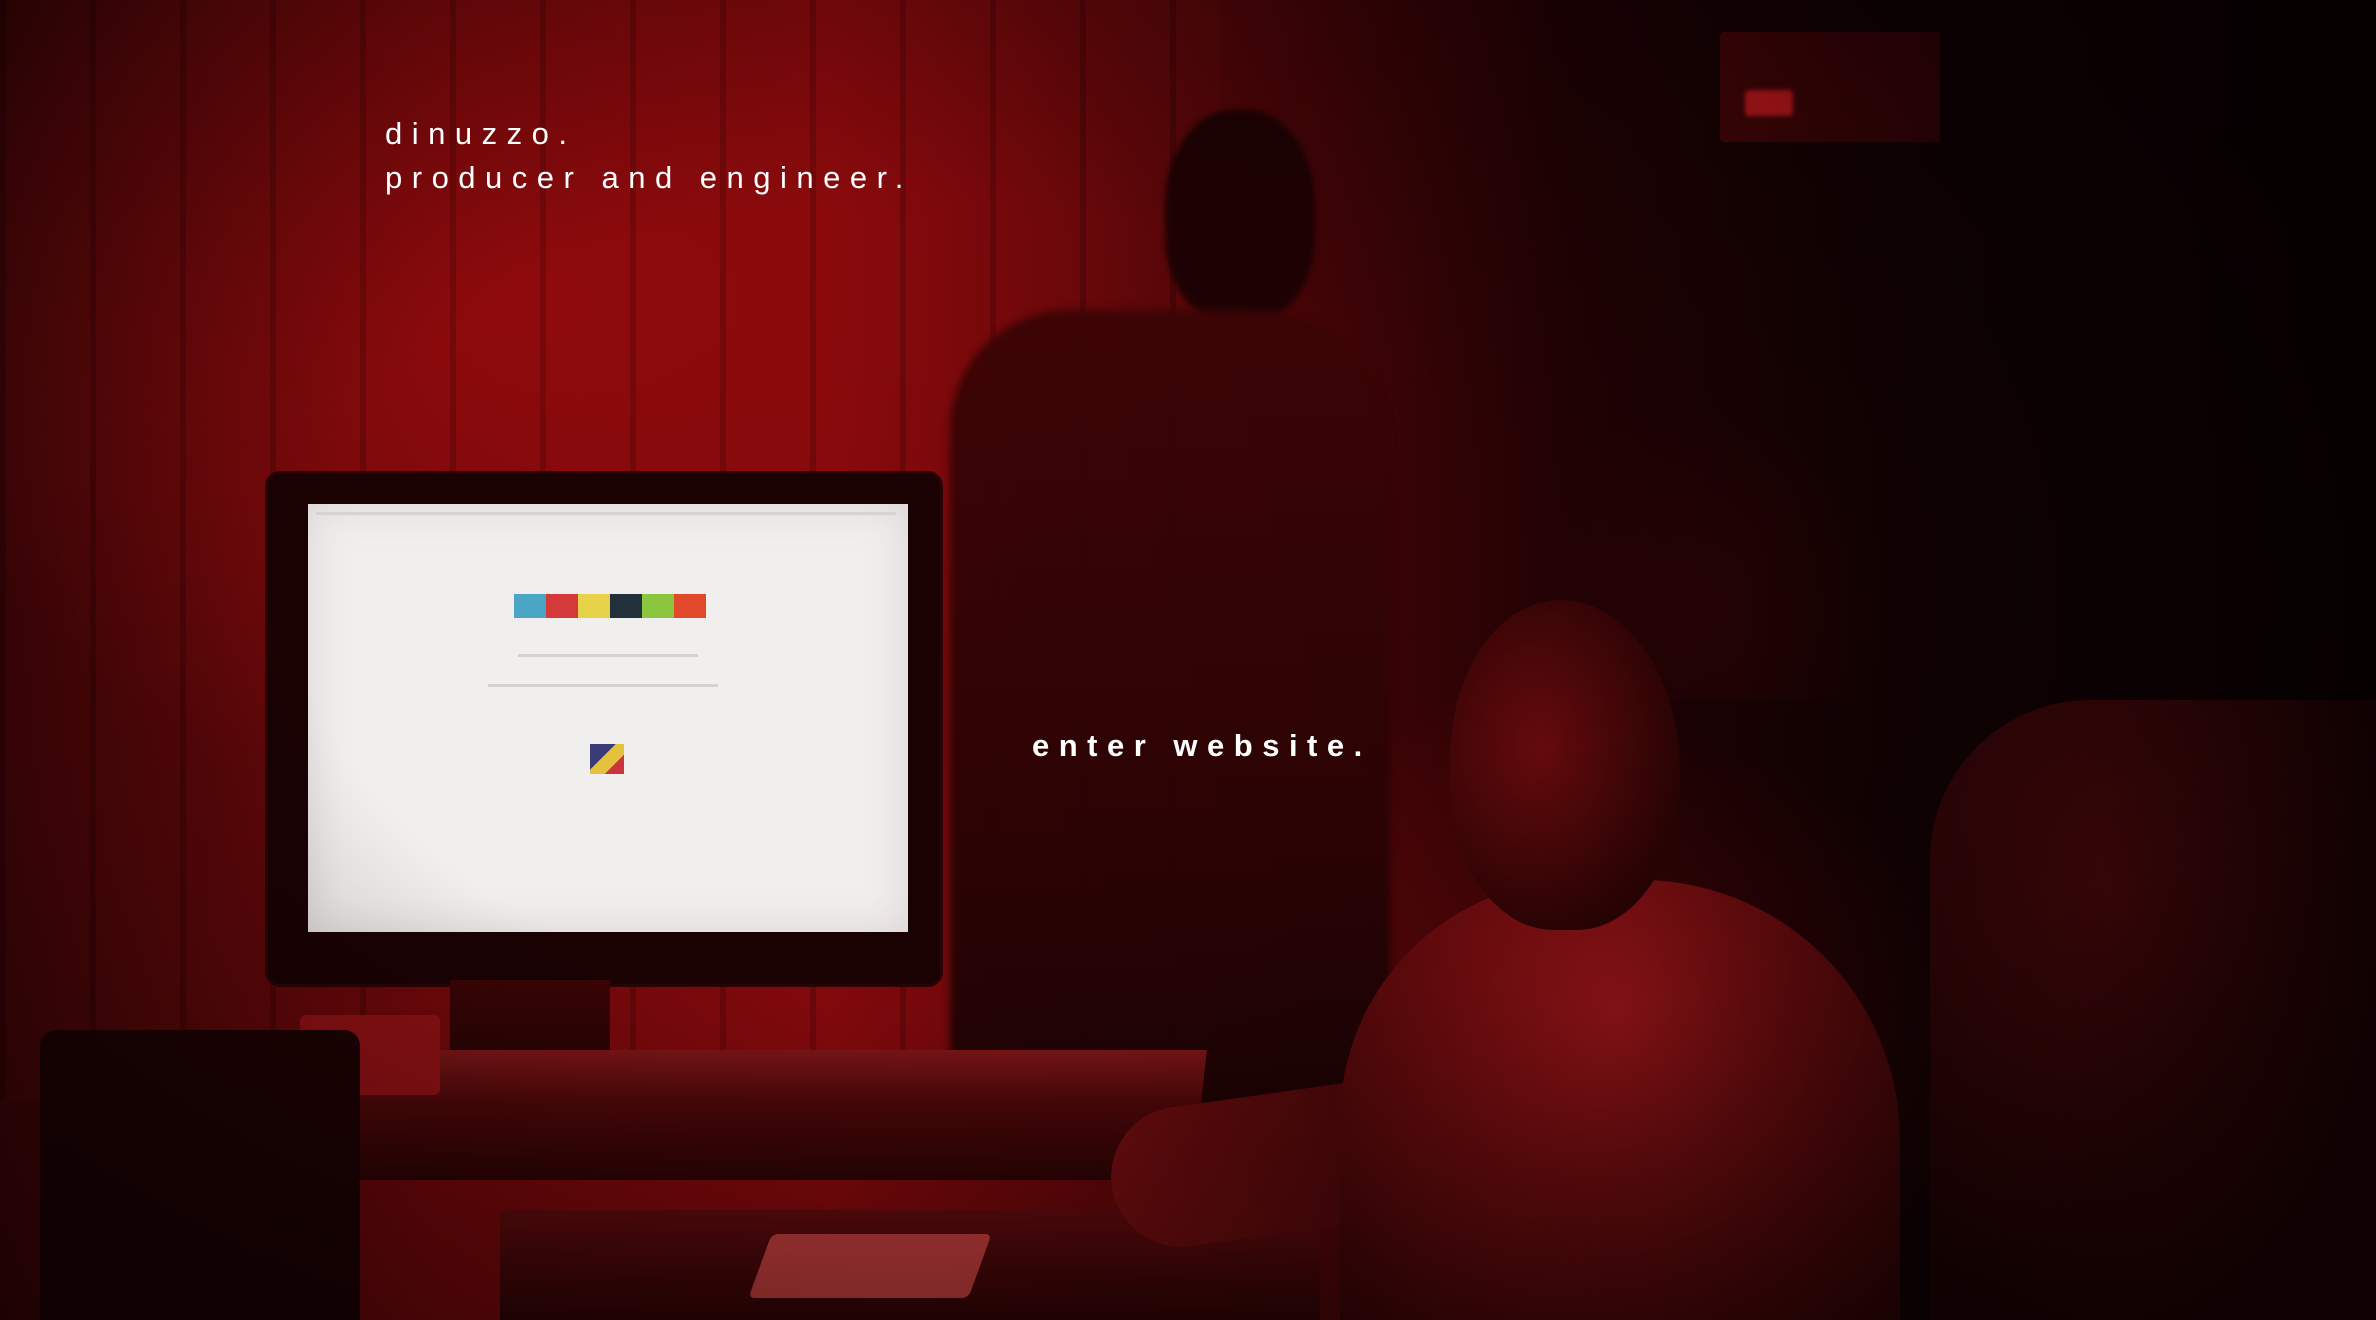  Describe the element at coordinates (649, 177) in the screenshot. I see `brand-tagline: producer and engineer.` at that location.